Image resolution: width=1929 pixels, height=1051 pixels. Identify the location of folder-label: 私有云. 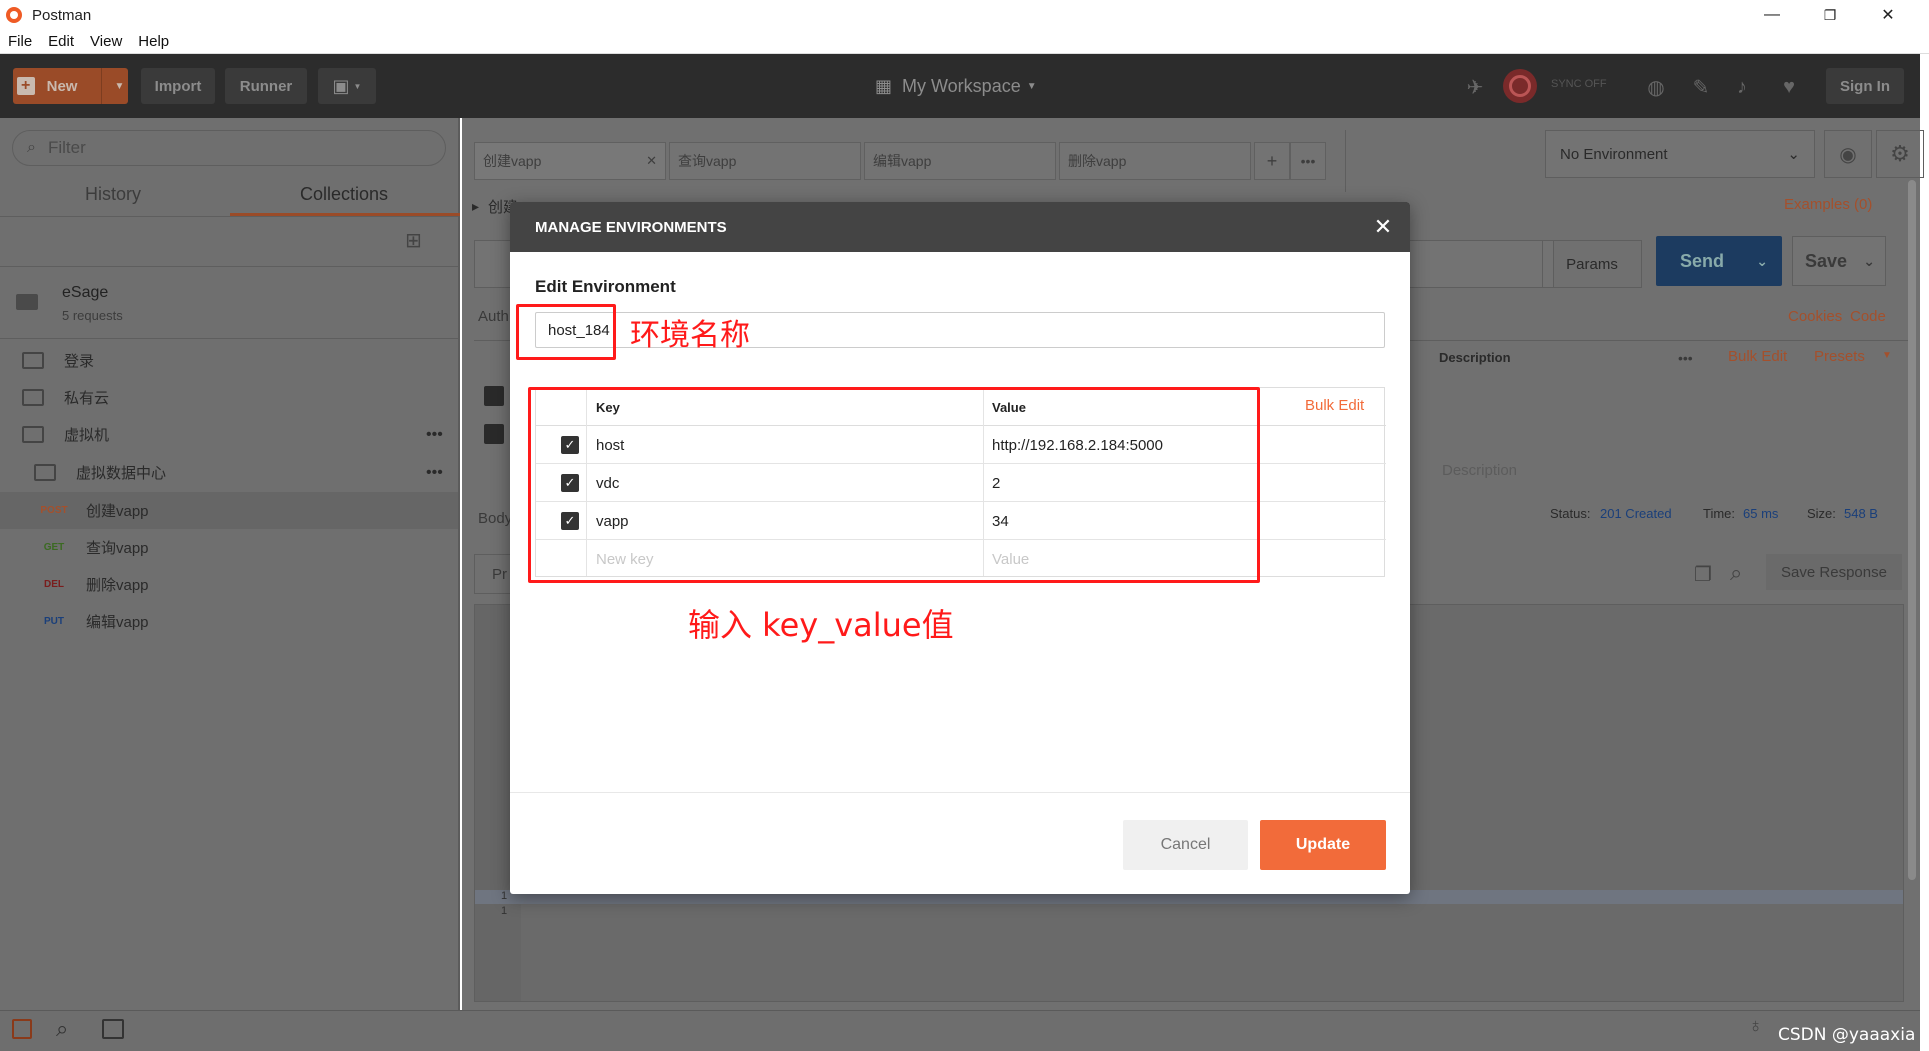
(87, 398).